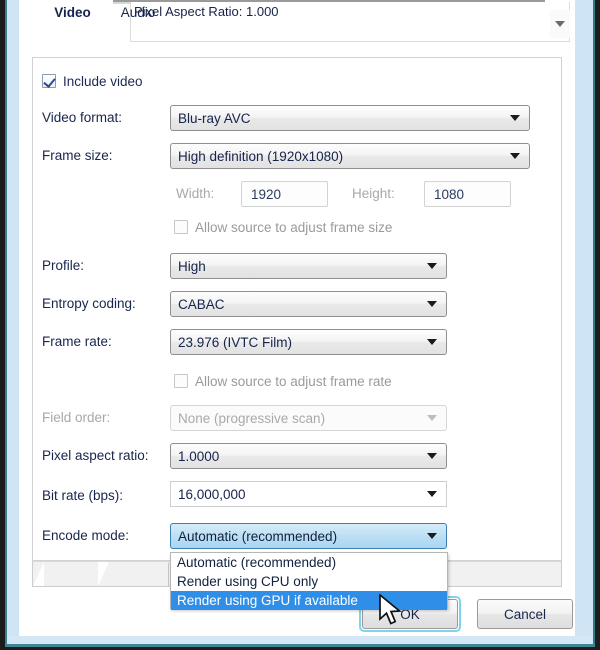 The width and height of the screenshot is (600, 650). Describe the element at coordinates (181, 381) in the screenshot. I see `allow-source-adjust-frame-rate-checkbox` at that location.